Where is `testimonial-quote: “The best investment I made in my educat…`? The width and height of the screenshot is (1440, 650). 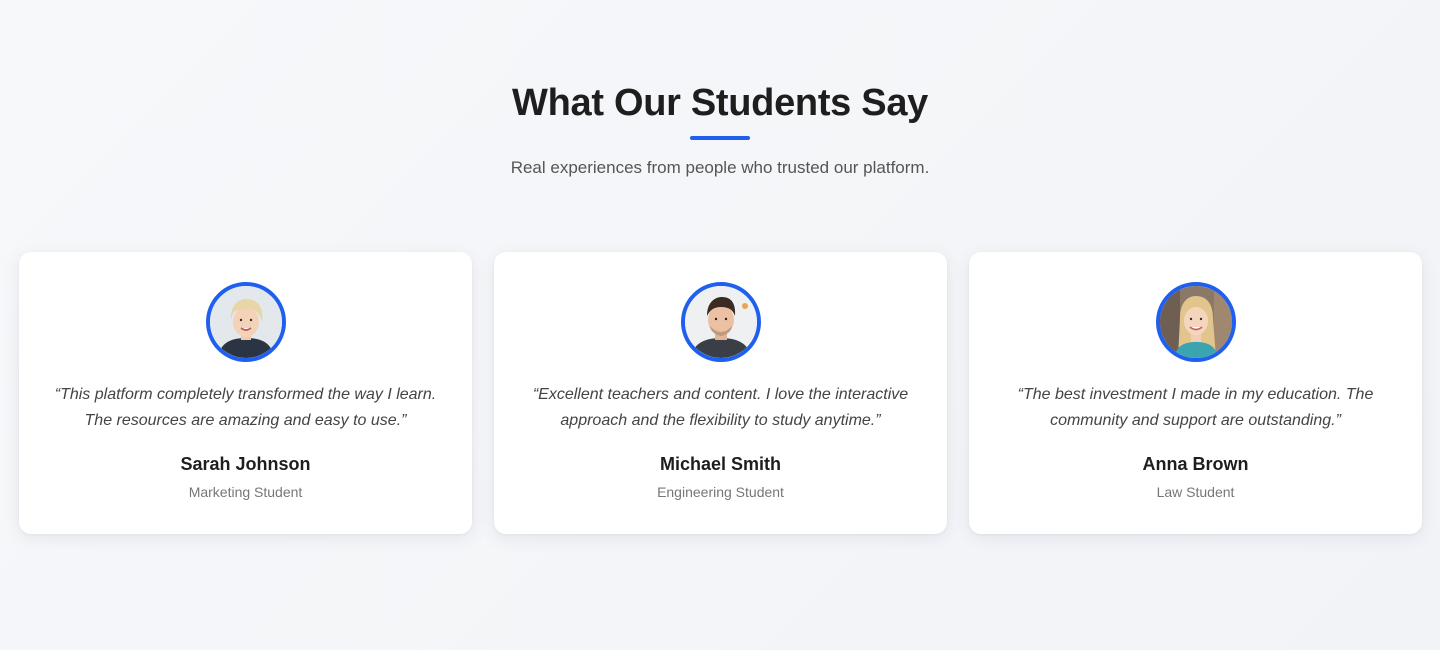 testimonial-quote: “The best investment I made in my educat… is located at coordinates (1195, 407).